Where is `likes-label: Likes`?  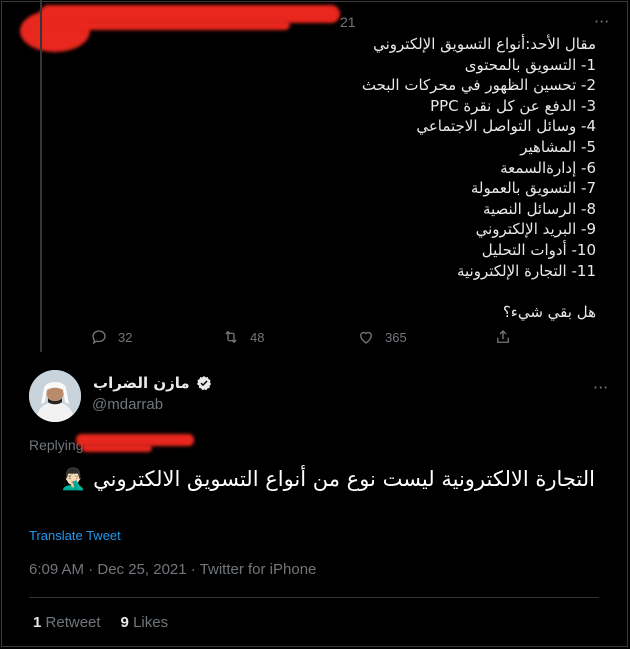 likes-label: Likes is located at coordinates (151, 622).